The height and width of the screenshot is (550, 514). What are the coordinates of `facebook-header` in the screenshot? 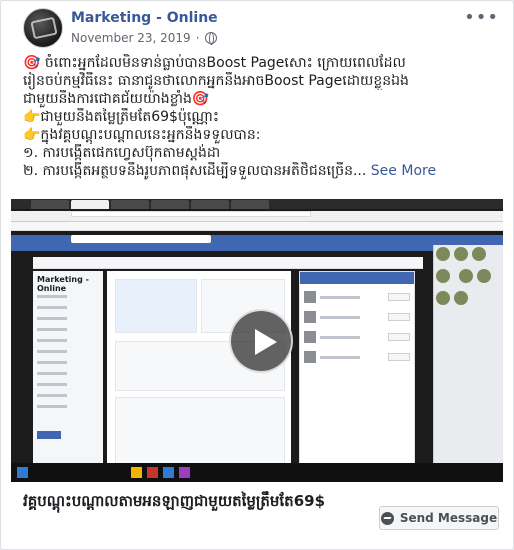 It's located at (257, 243).